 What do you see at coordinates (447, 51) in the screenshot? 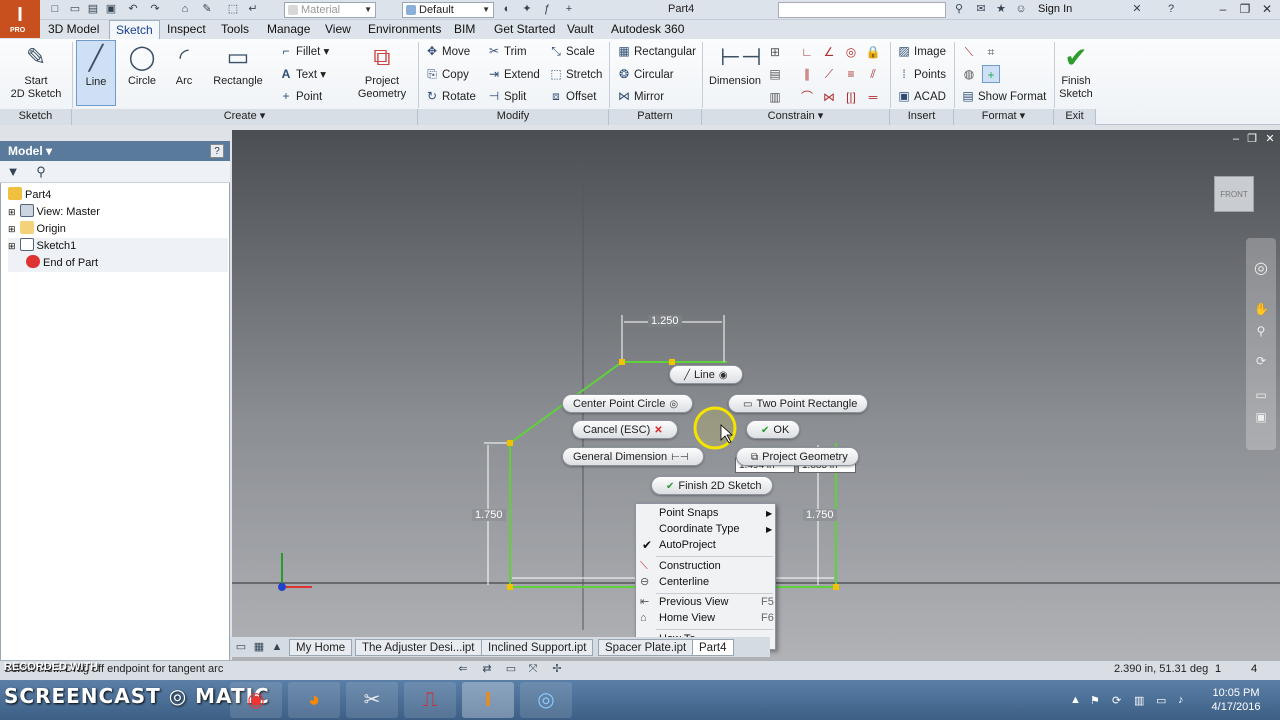
I see `move-button: ✥ Move` at bounding box center [447, 51].